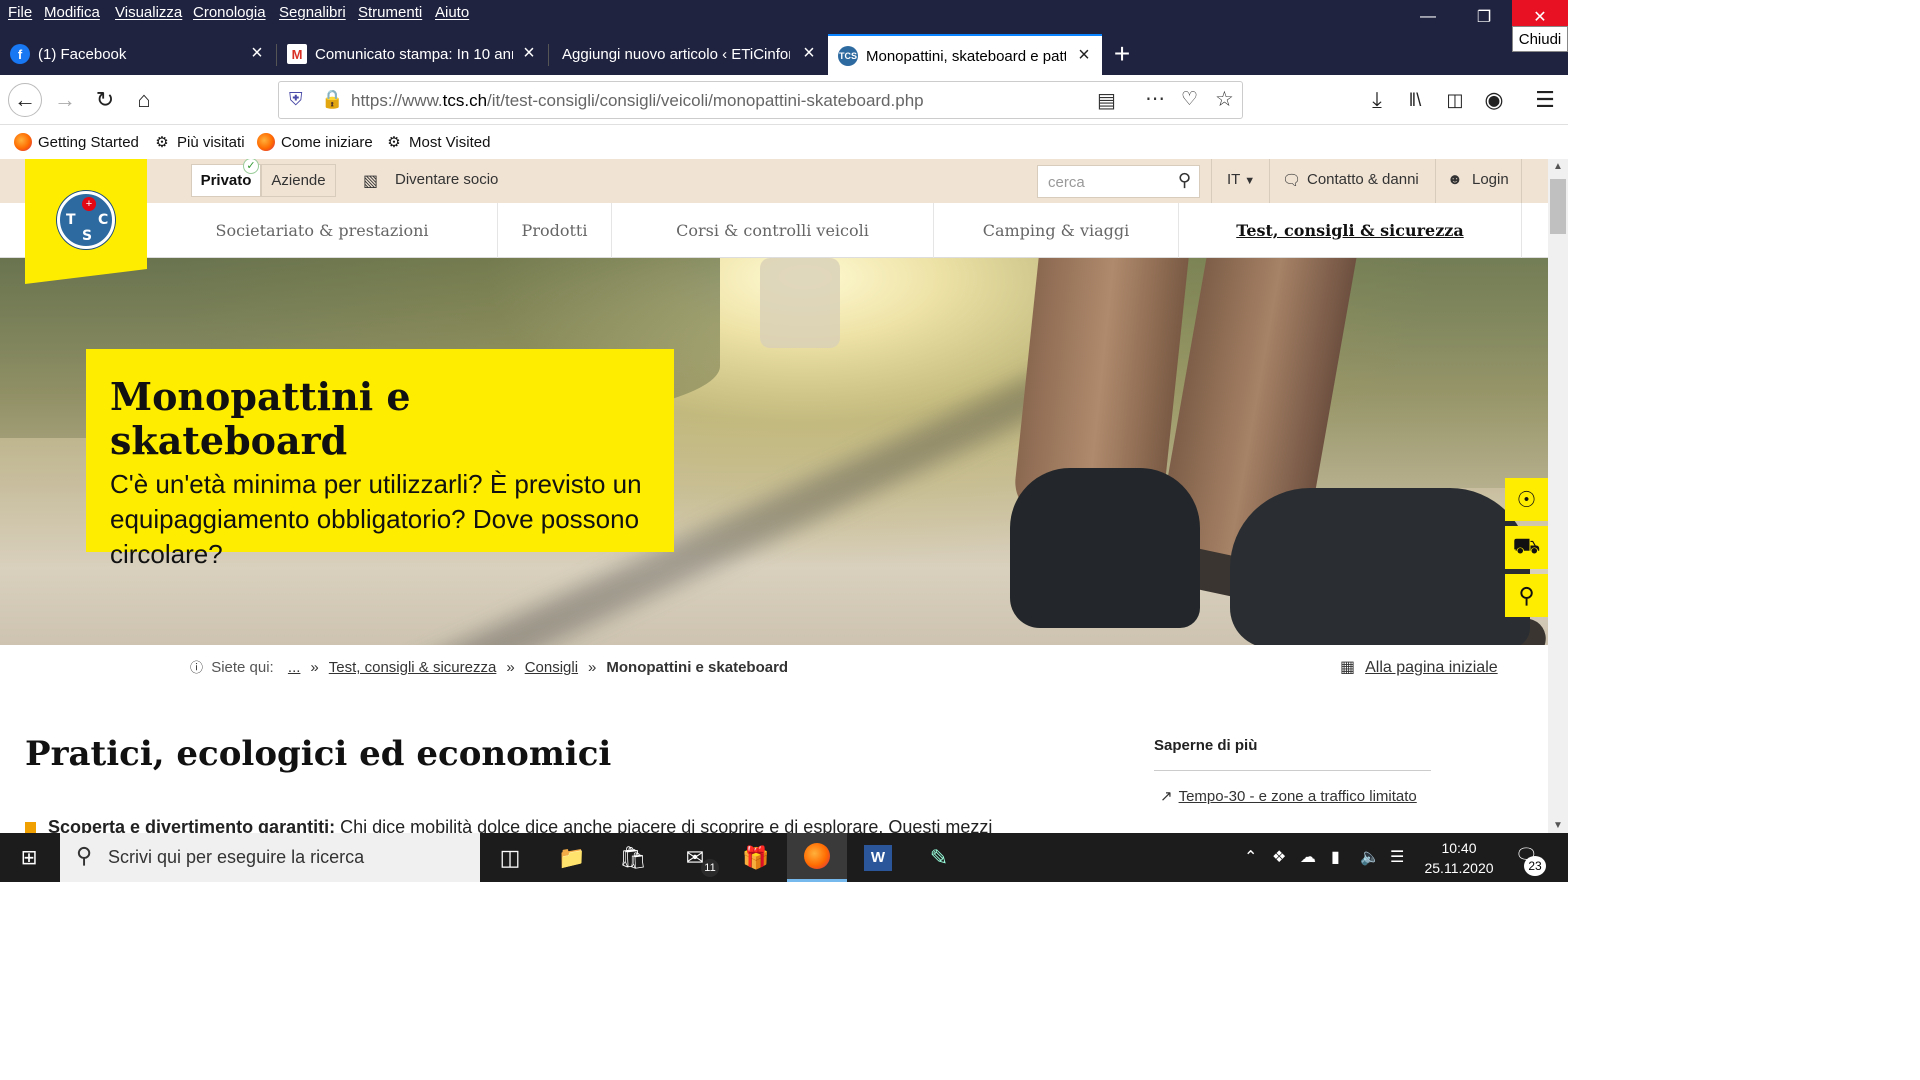 This screenshot has height=1080, width=1920. What do you see at coordinates (1118, 181) in the screenshot?
I see `search-input: cerca ⚲` at bounding box center [1118, 181].